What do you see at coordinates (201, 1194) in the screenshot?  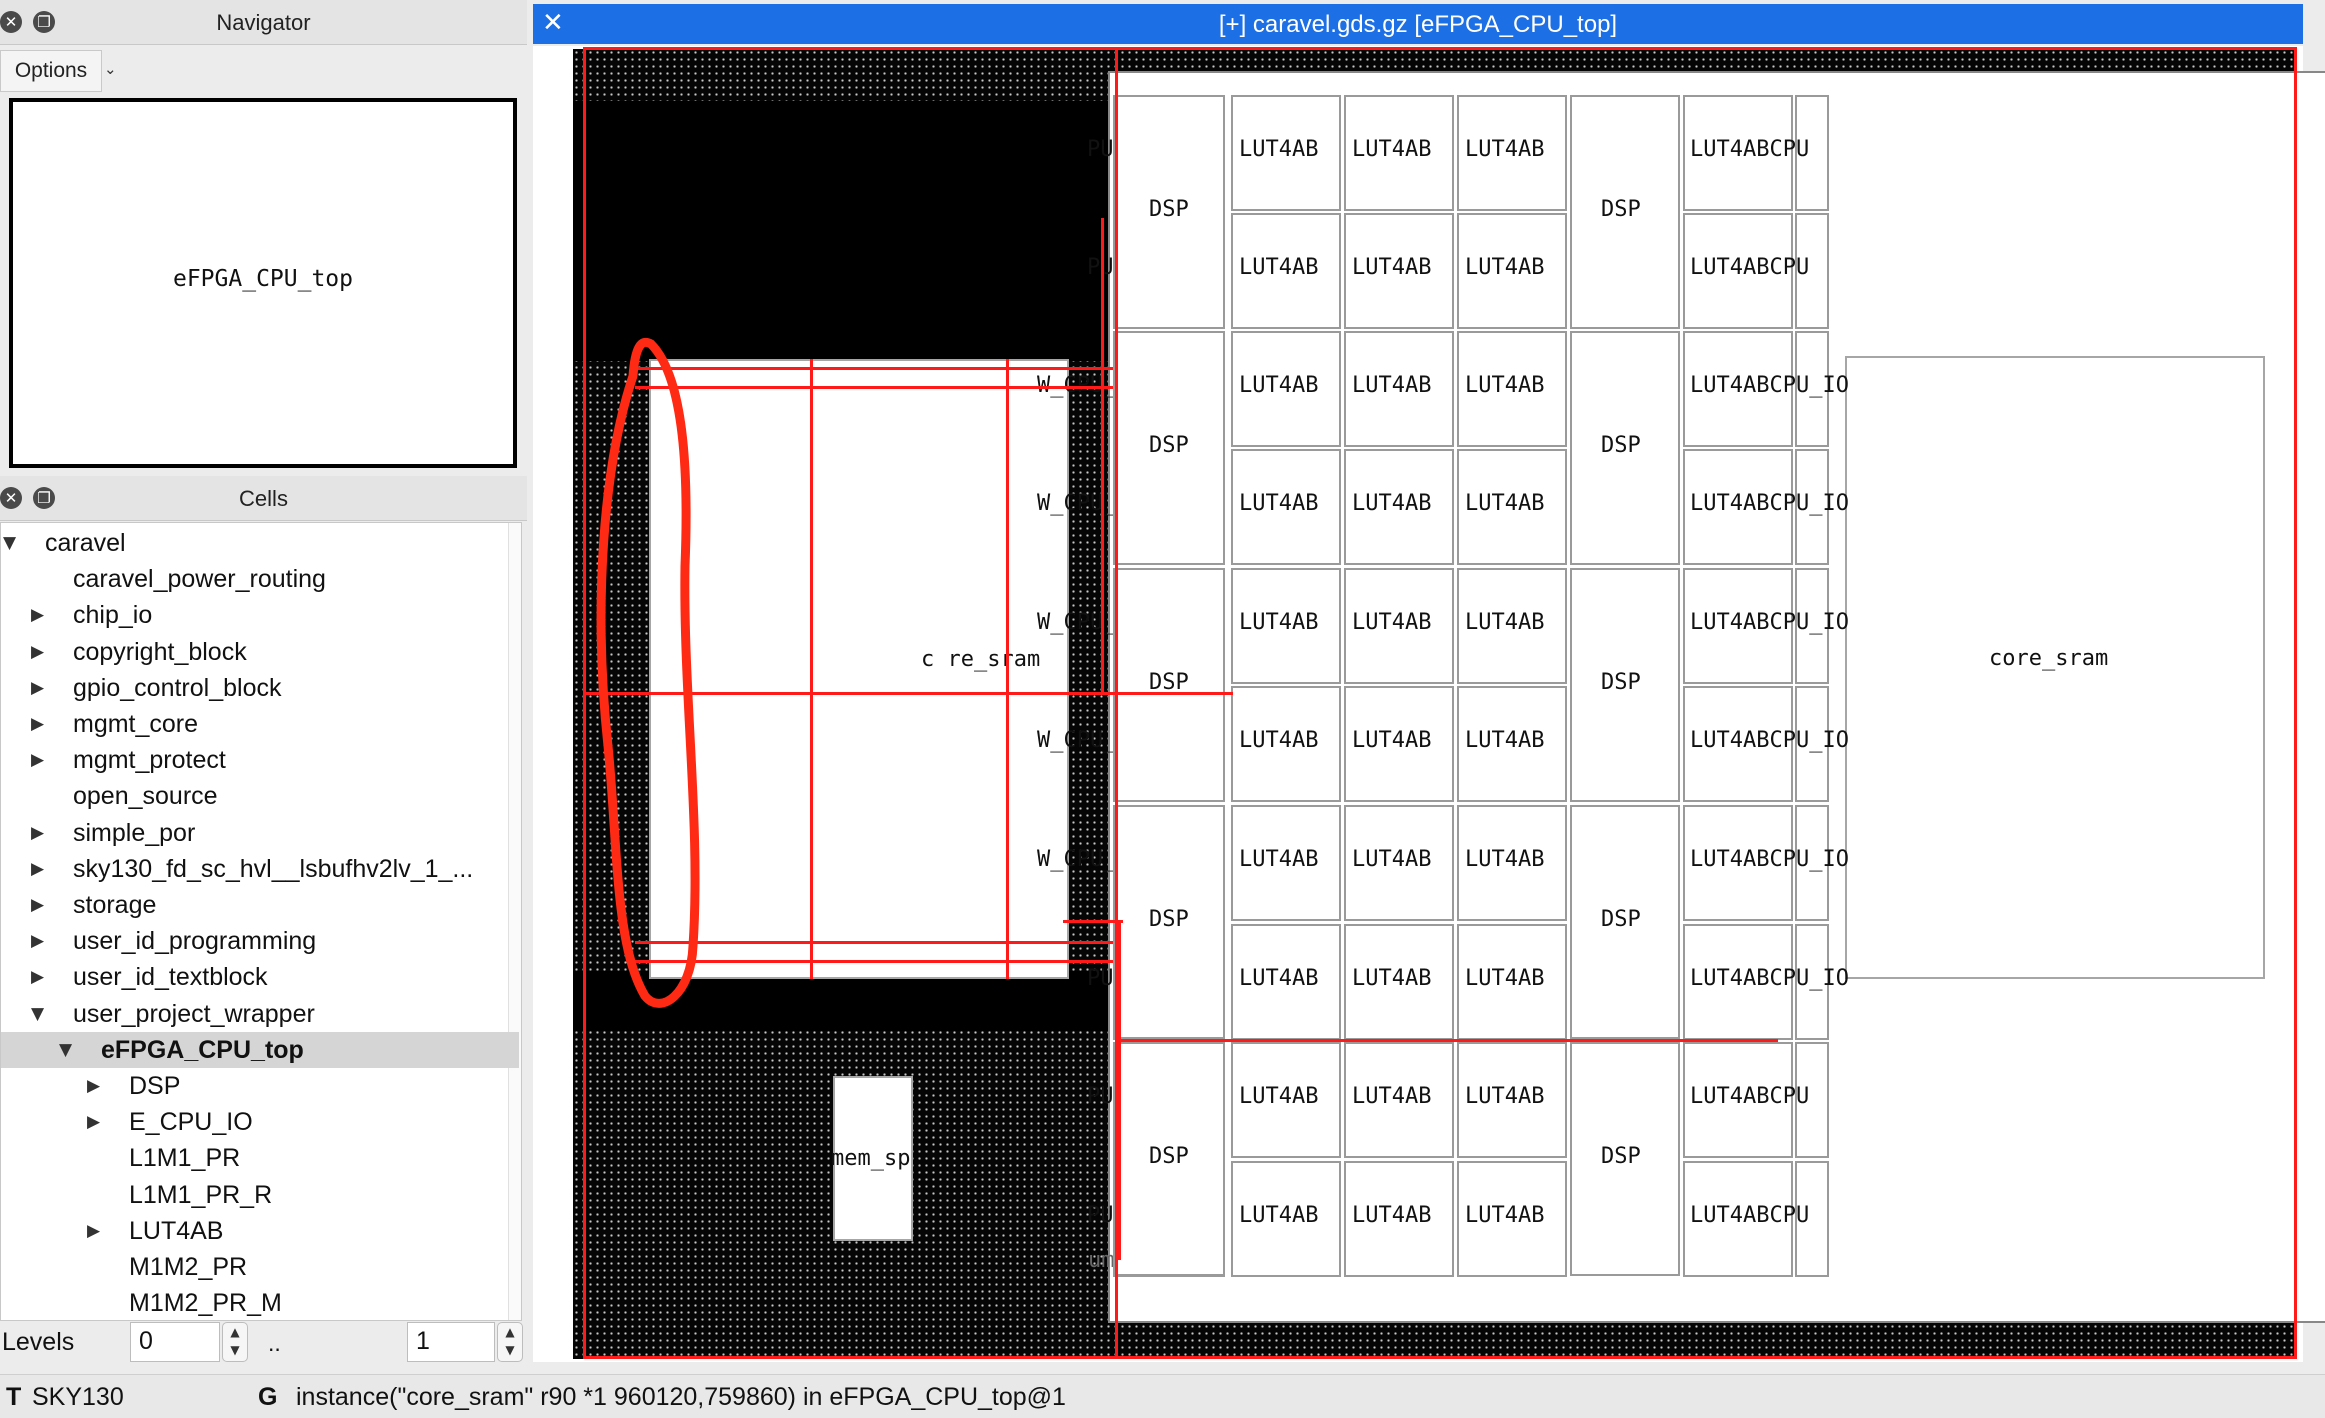 I see `tree-item-label: L1M1_PR_R` at bounding box center [201, 1194].